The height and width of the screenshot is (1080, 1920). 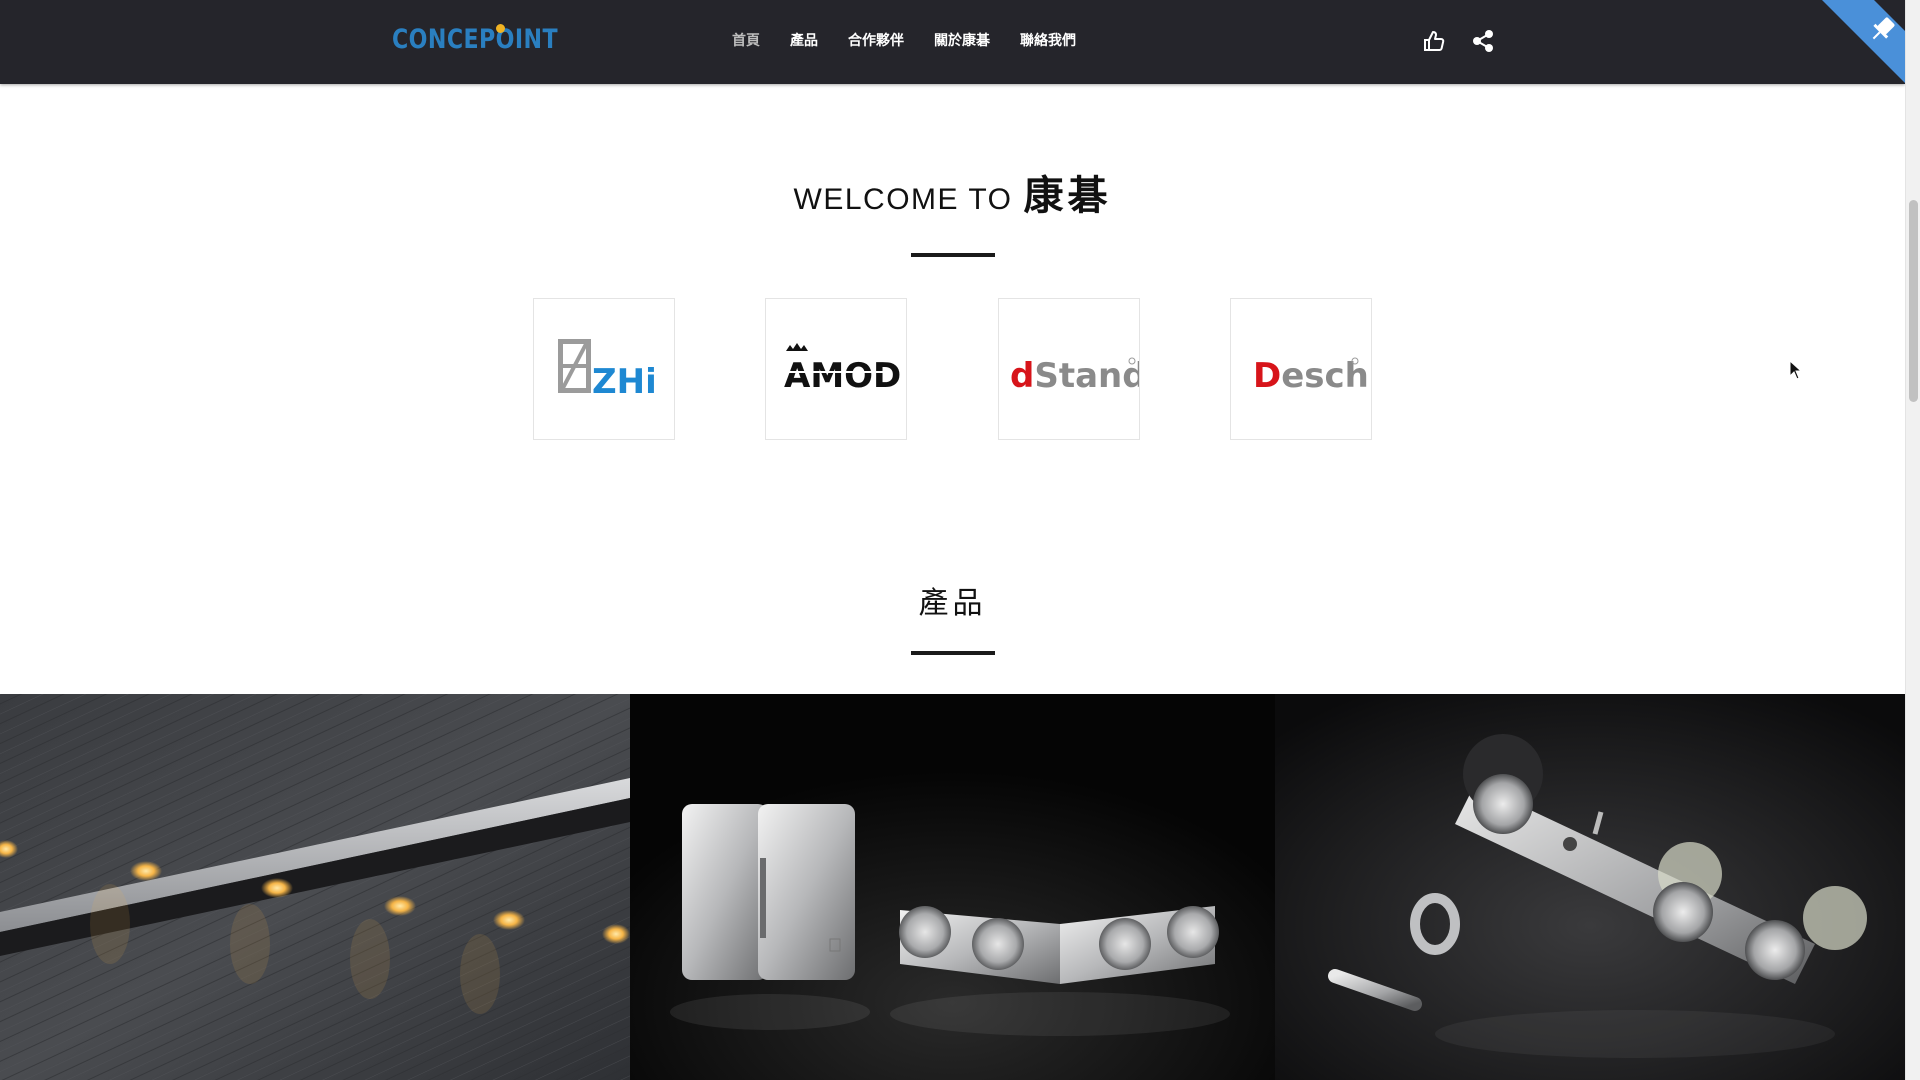 I want to click on welcome-prefix: WELCOME TO, so click(x=903, y=199).